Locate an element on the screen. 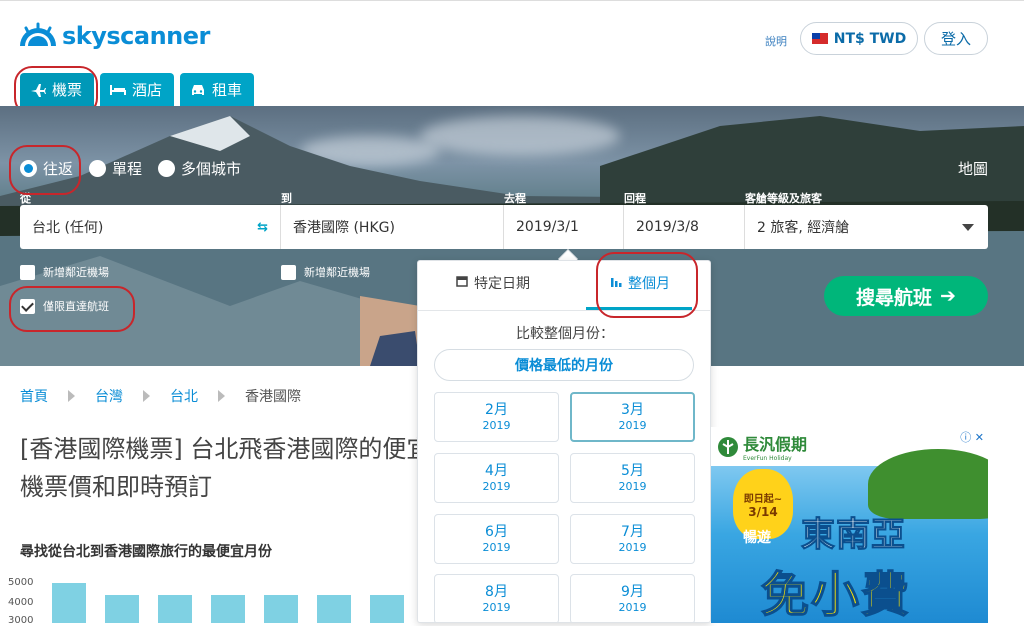 The height and width of the screenshot is (626, 1024). login-button: 登入 is located at coordinates (956, 38).